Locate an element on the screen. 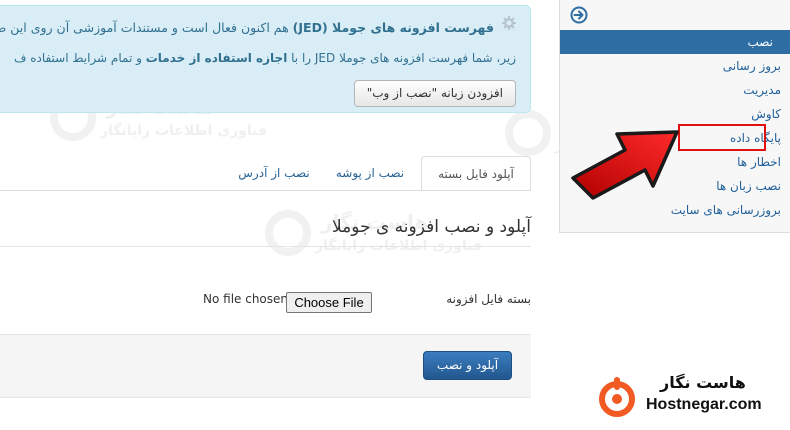 This screenshot has width=790, height=430. brand-name-en: Hostnegar.com is located at coordinates (704, 404).